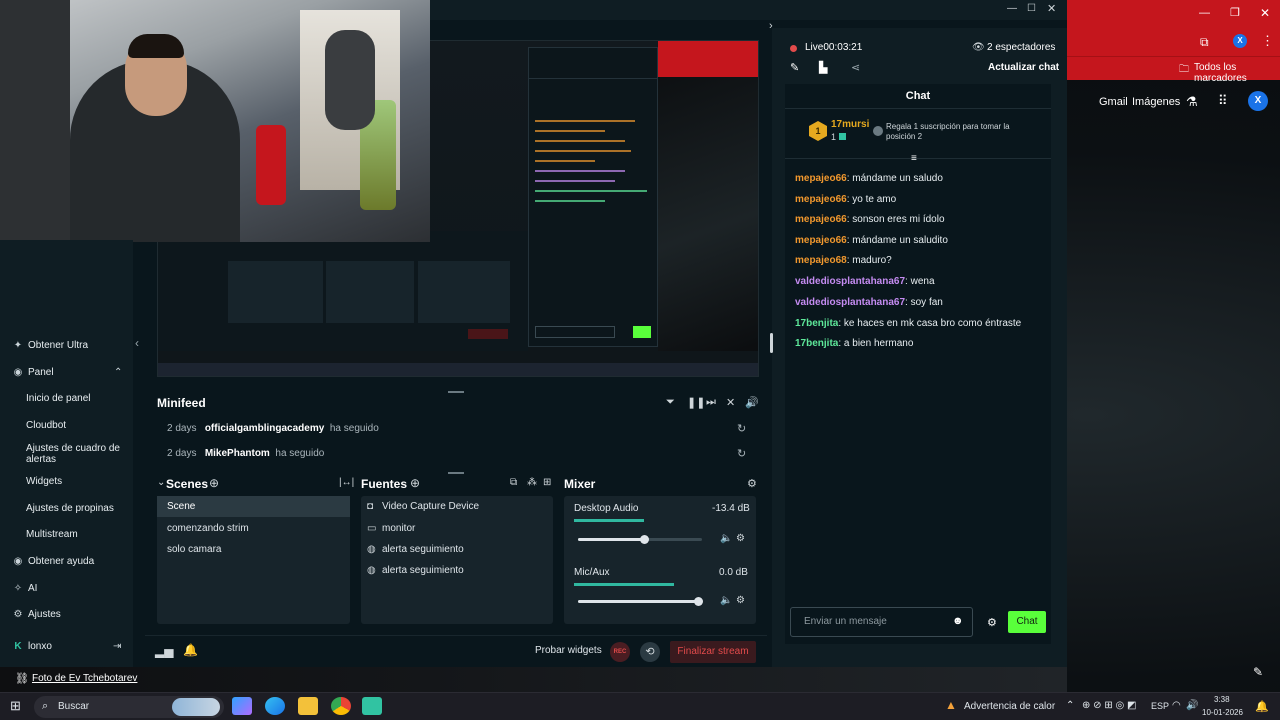 The width and height of the screenshot is (1280, 720). Describe the element at coordinates (1109, 705) in the screenshot. I see `tray-icons: ⊕ ⊘ ⊞ ◎ ◩` at that location.